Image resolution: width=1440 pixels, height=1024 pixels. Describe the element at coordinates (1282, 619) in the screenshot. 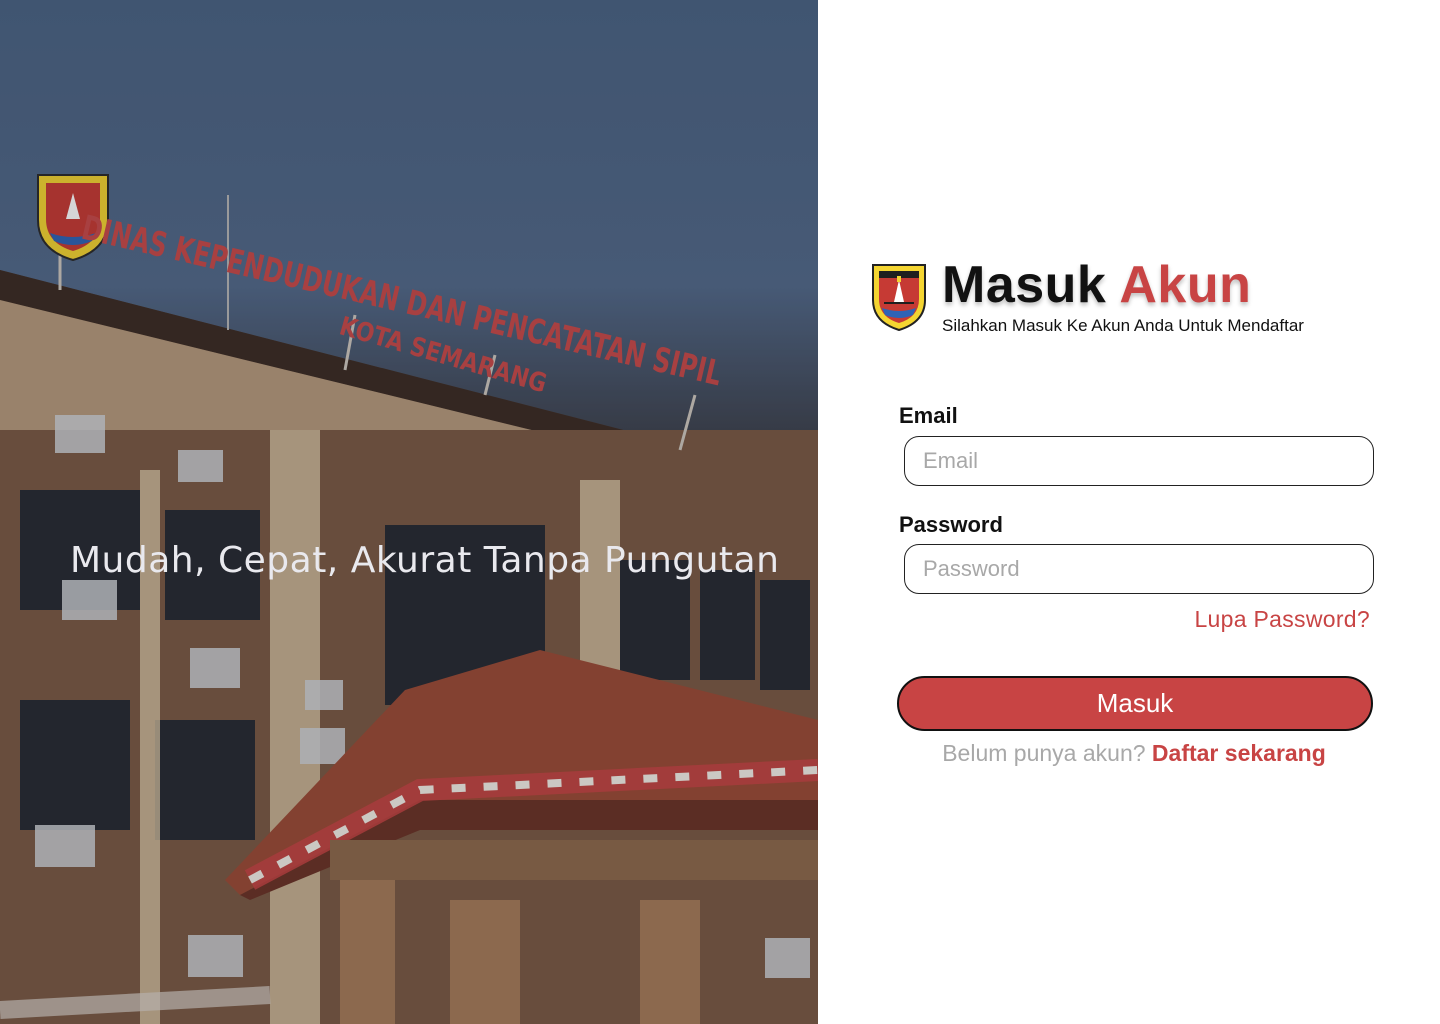

I see `forgot-password-link: Lupa Password?` at that location.